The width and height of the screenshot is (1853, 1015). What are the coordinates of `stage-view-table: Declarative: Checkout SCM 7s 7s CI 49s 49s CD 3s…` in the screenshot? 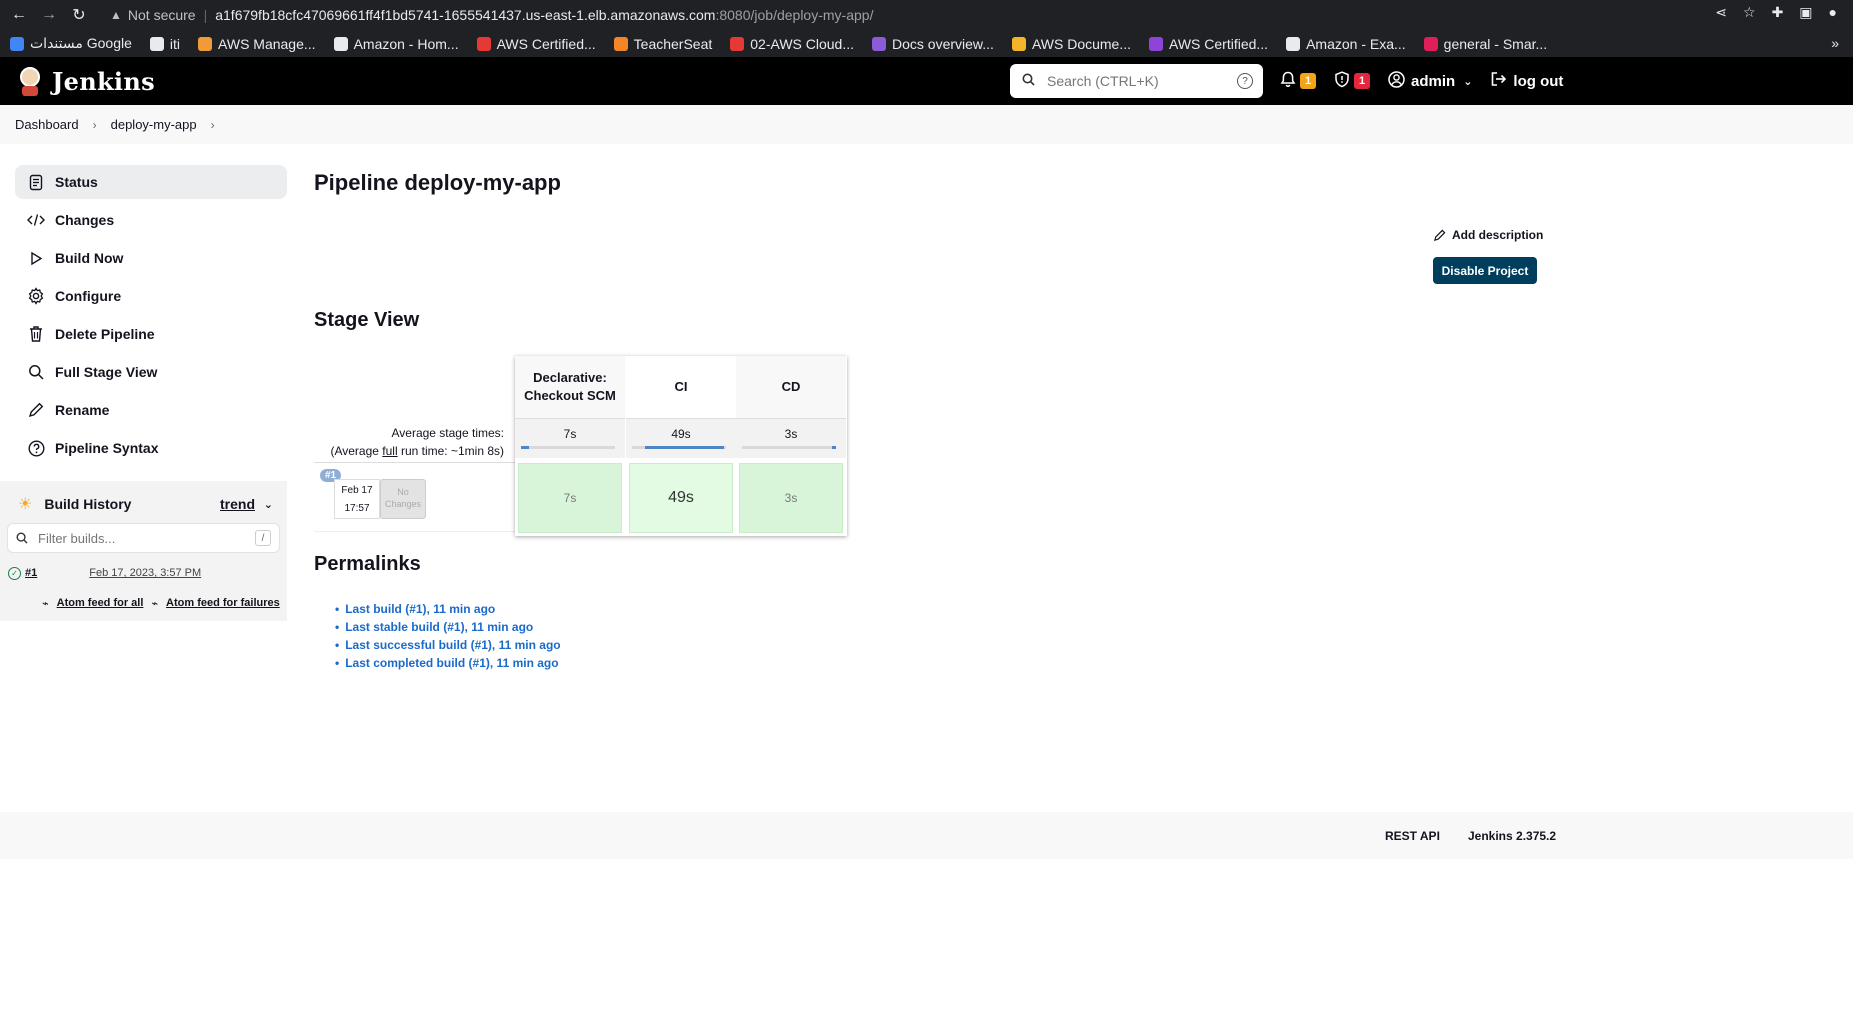 It's located at (681, 446).